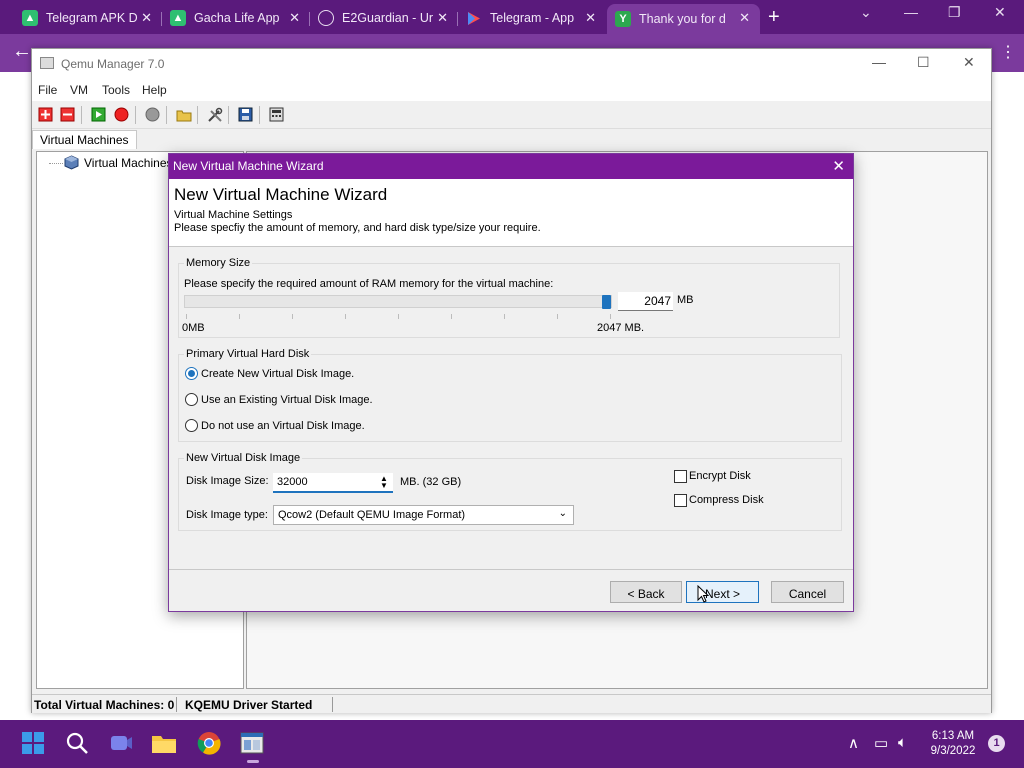  I want to click on chevron-up-icon: ∧, so click(853, 743).